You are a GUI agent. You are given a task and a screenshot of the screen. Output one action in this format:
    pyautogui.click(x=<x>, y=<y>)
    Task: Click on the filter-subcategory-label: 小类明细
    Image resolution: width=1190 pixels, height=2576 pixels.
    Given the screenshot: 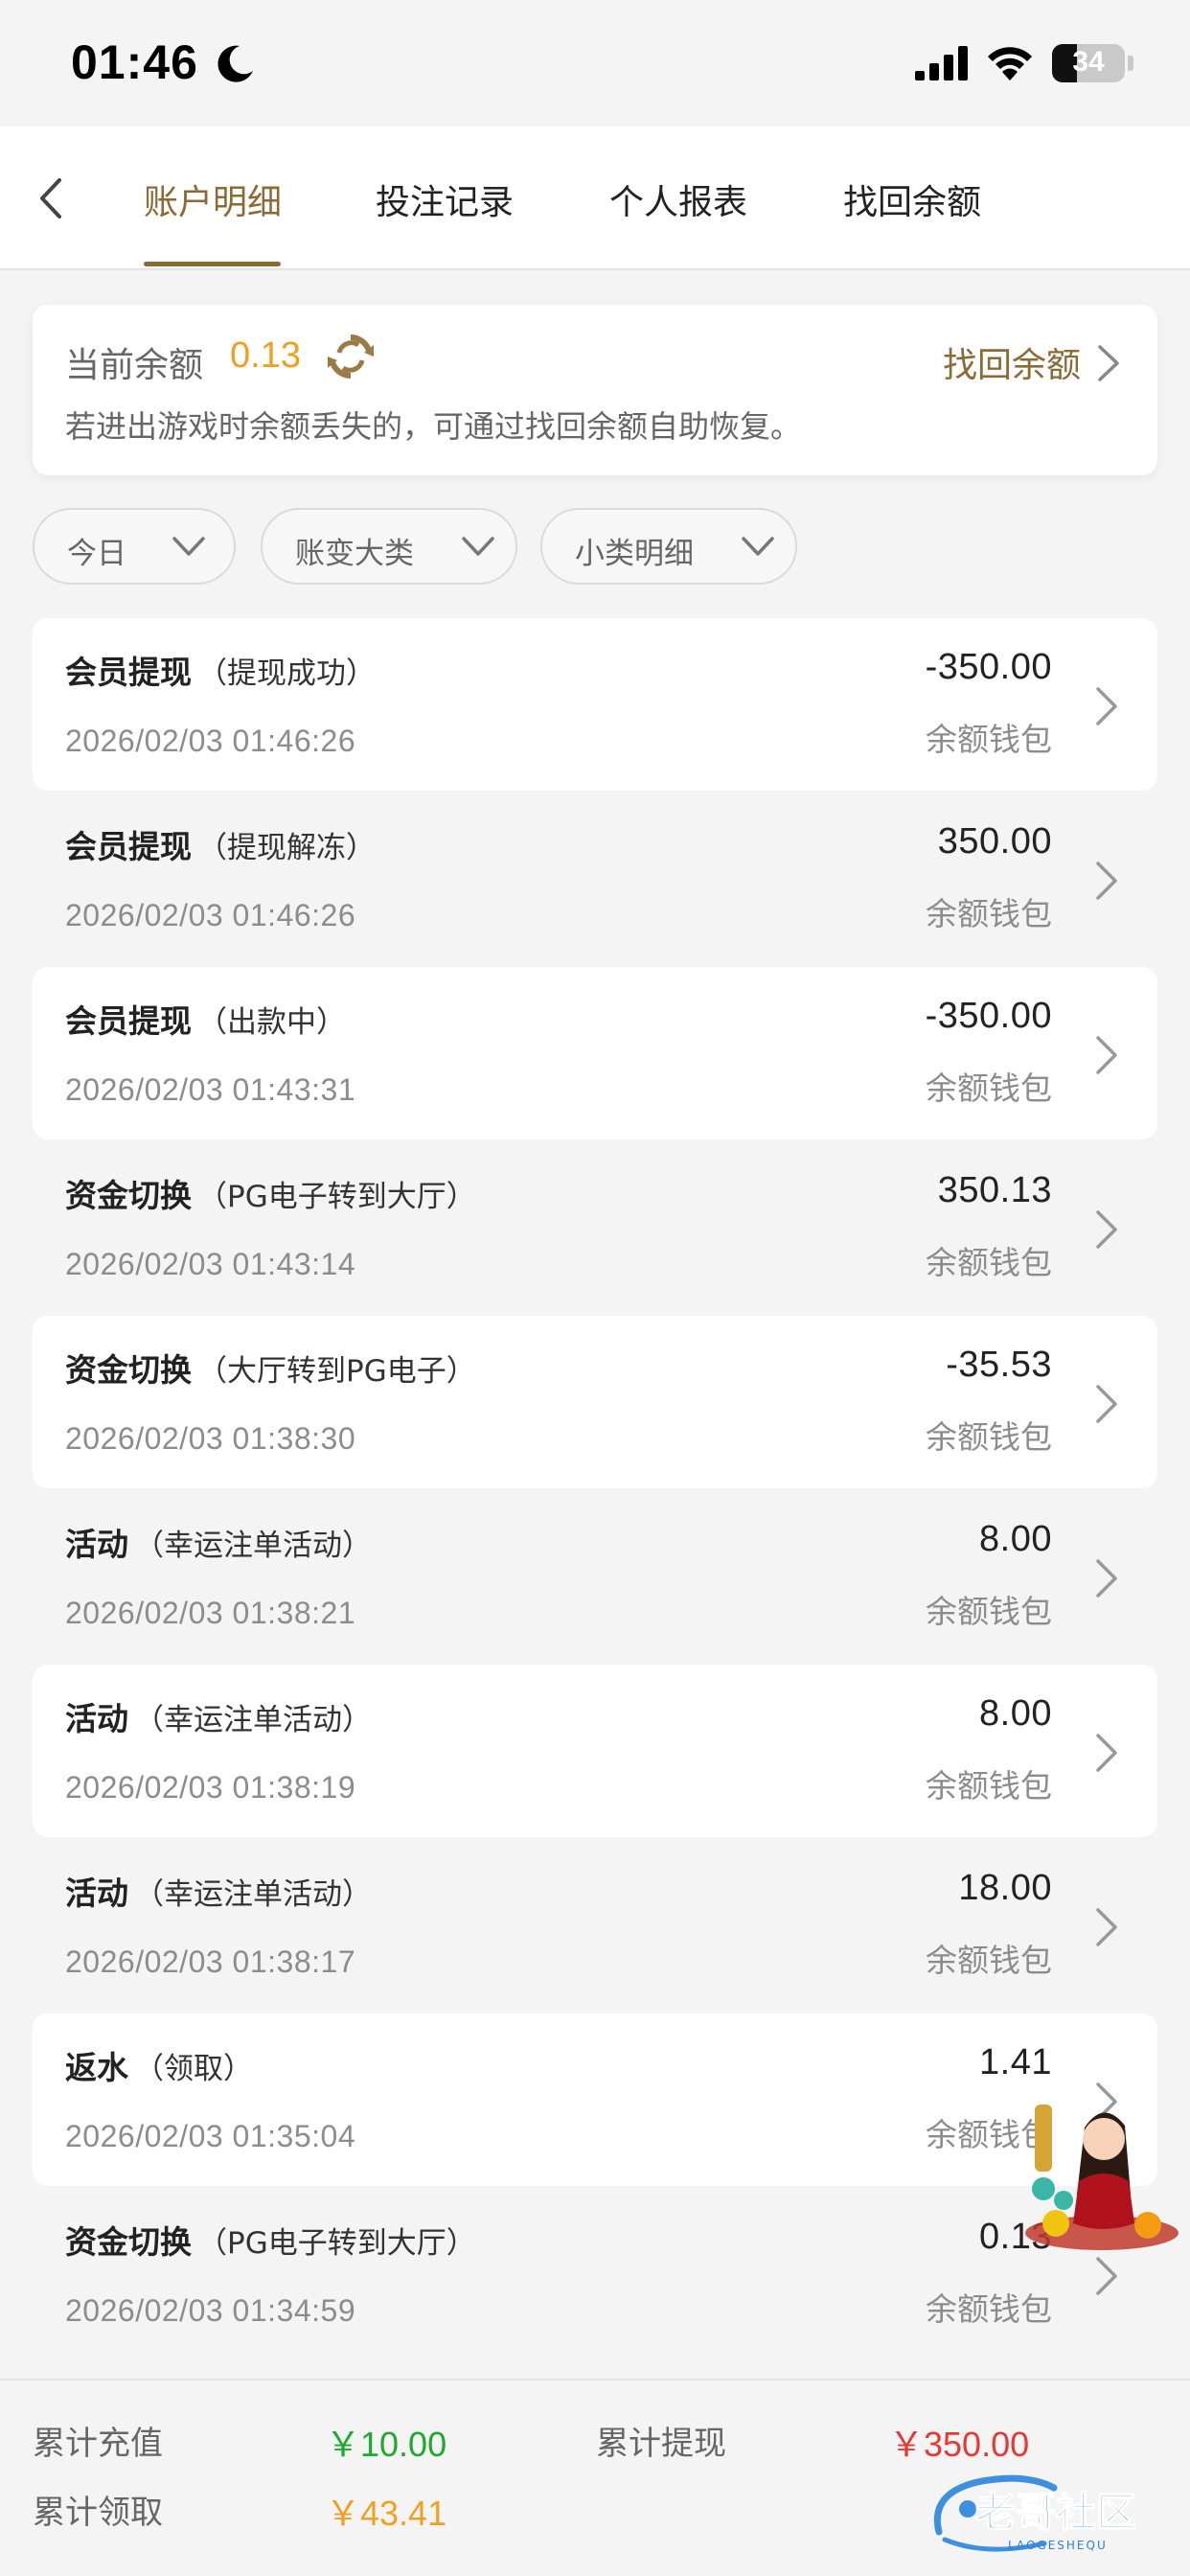 What is the action you would take?
    pyautogui.click(x=635, y=554)
    